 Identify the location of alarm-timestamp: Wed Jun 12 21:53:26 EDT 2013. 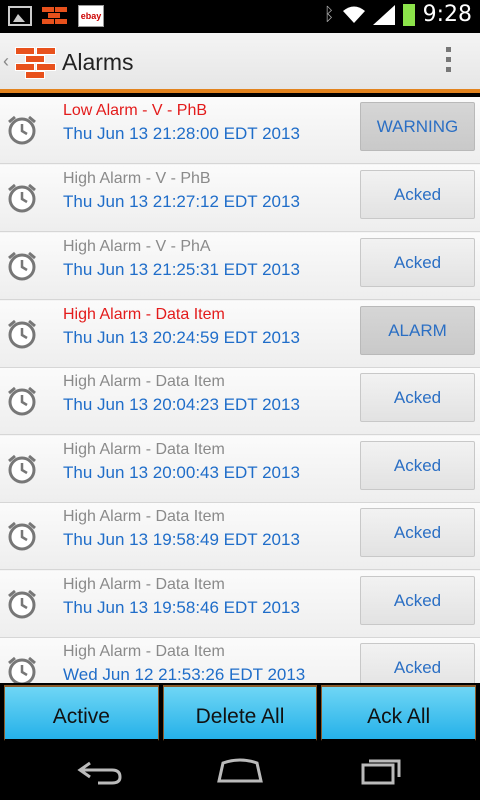
(184, 674).